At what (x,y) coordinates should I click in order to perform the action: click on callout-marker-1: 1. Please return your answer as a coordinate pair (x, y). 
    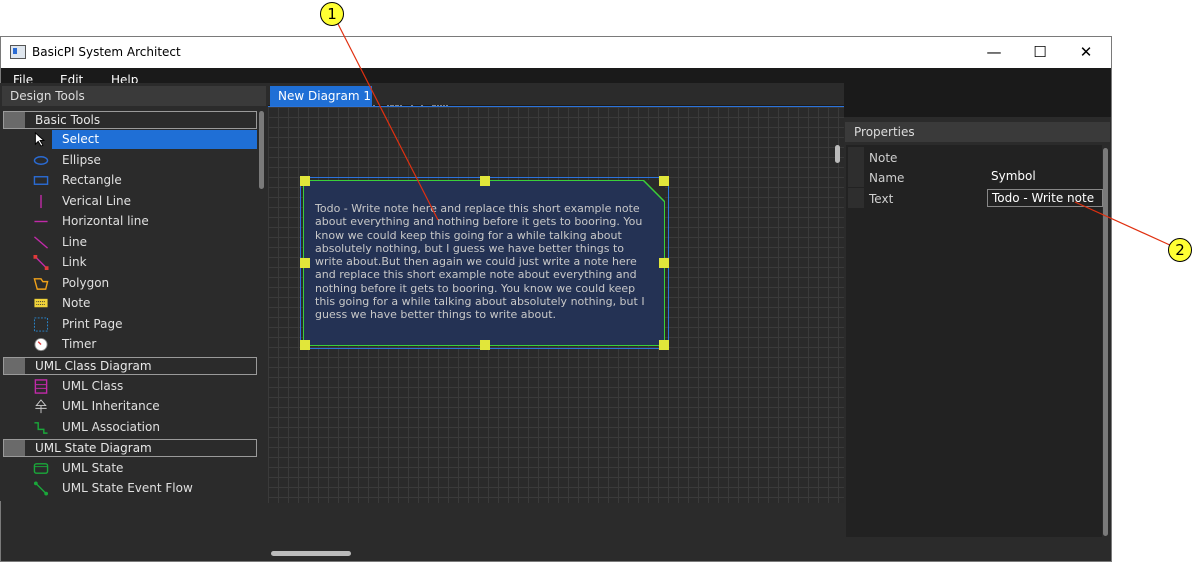
    Looking at the image, I should click on (332, 14).